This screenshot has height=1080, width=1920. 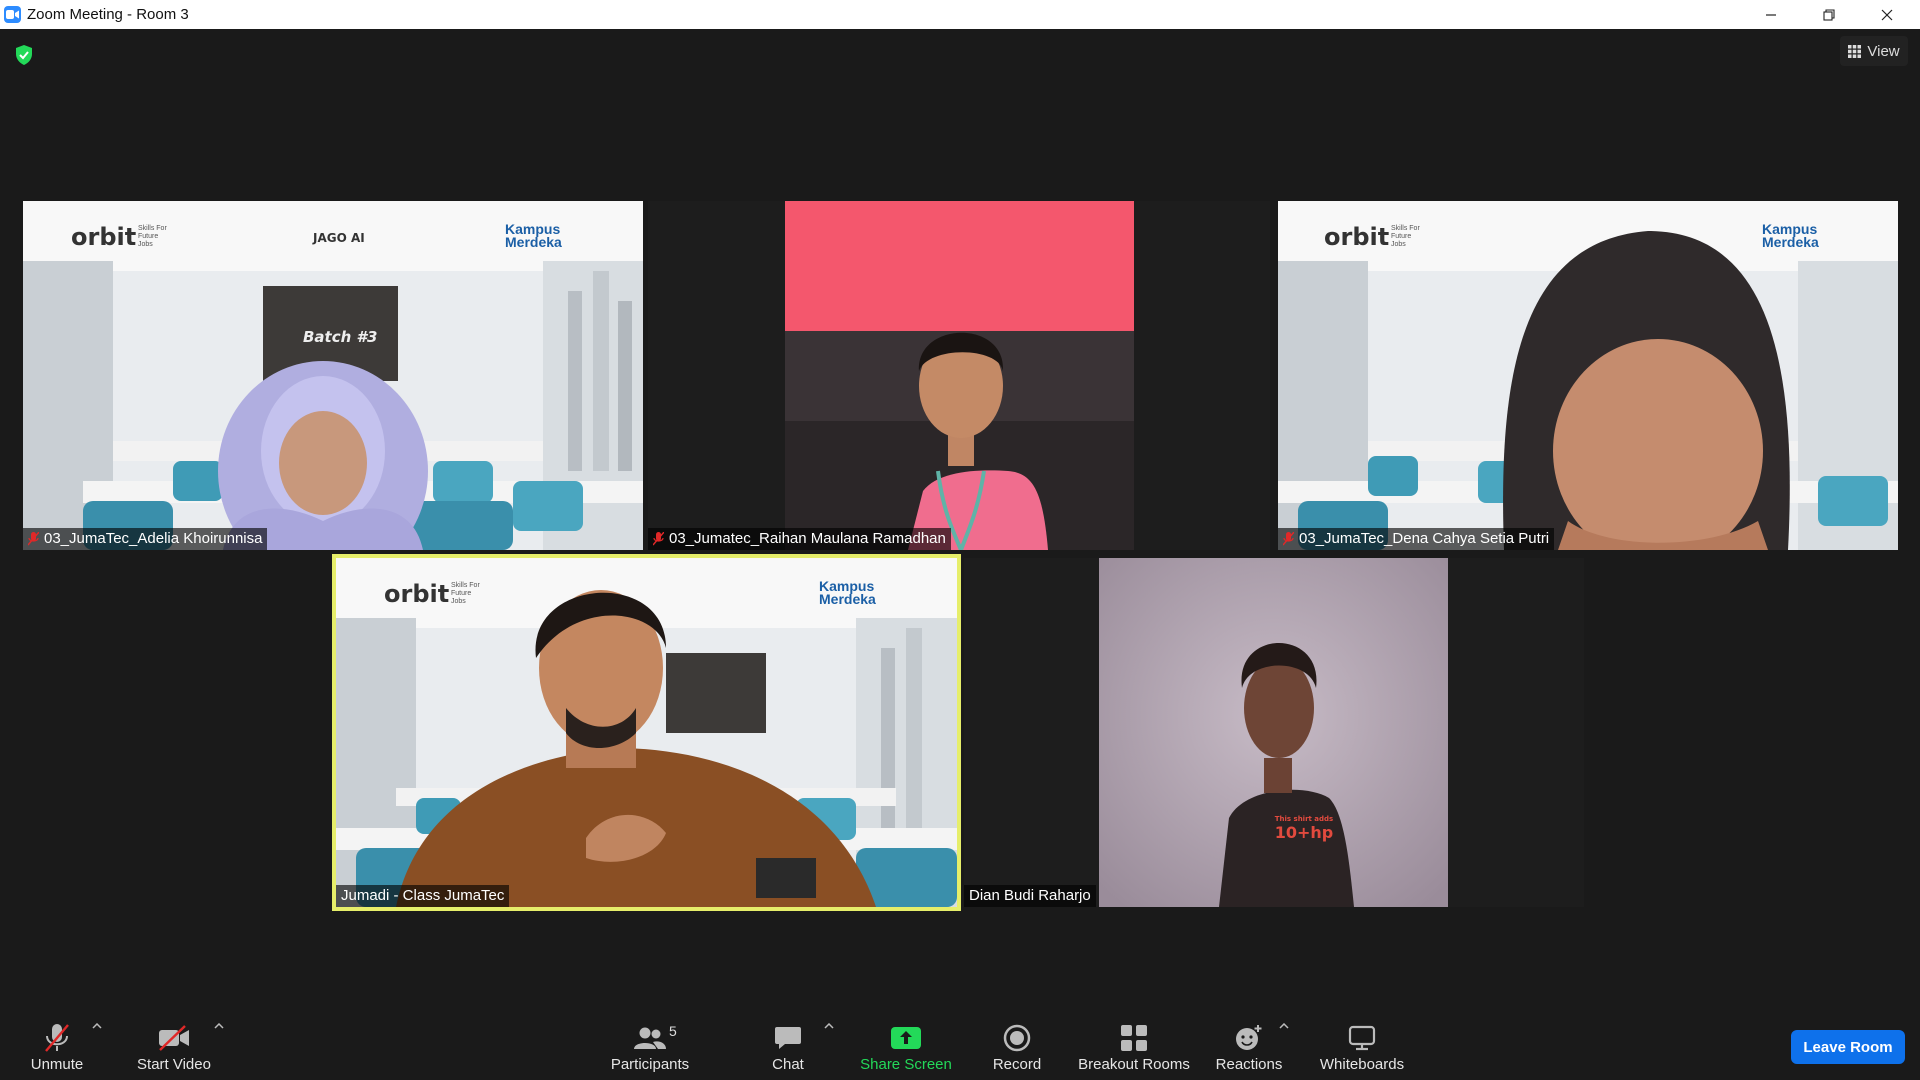 I want to click on whiteboards-label: Whiteboards, so click(x=1362, y=1064).